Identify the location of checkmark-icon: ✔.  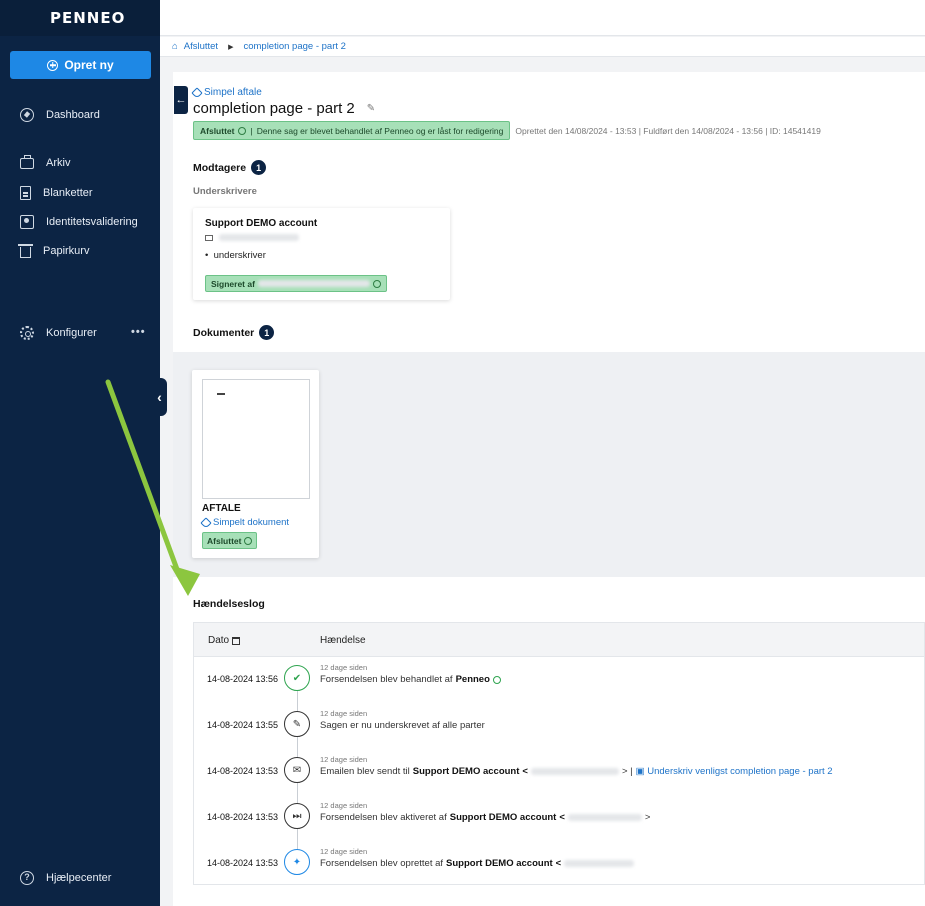
(297, 678).